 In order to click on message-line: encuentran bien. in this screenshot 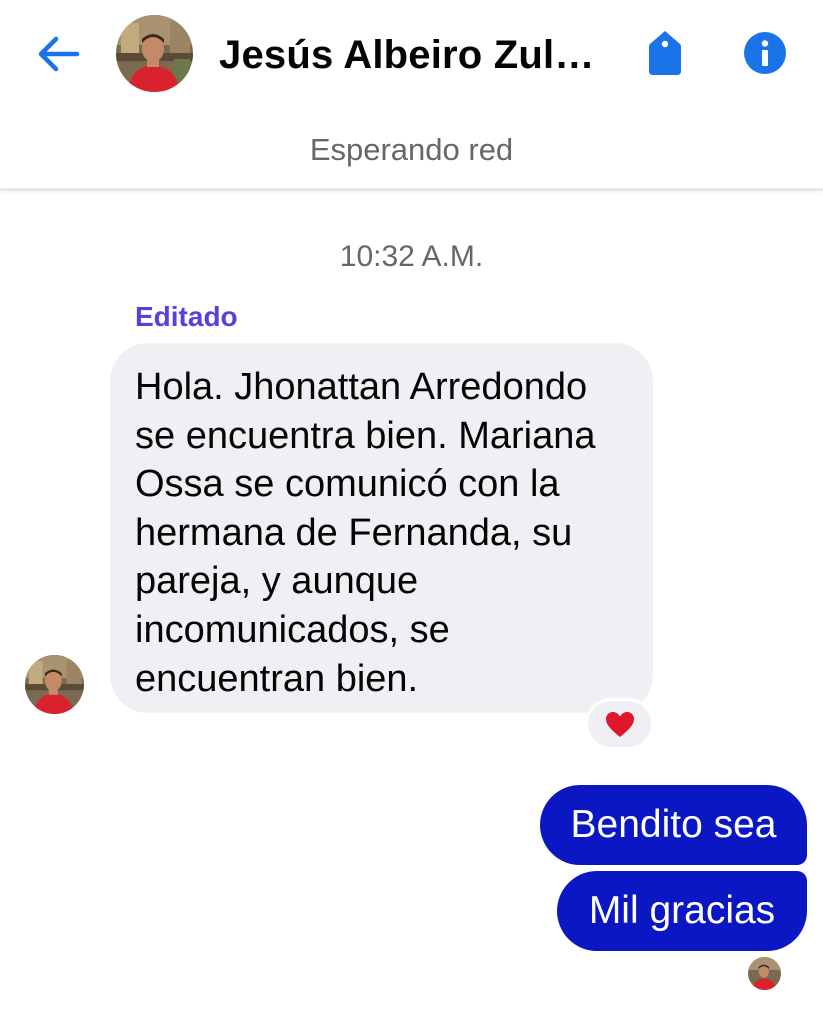, I will do `click(277, 678)`.